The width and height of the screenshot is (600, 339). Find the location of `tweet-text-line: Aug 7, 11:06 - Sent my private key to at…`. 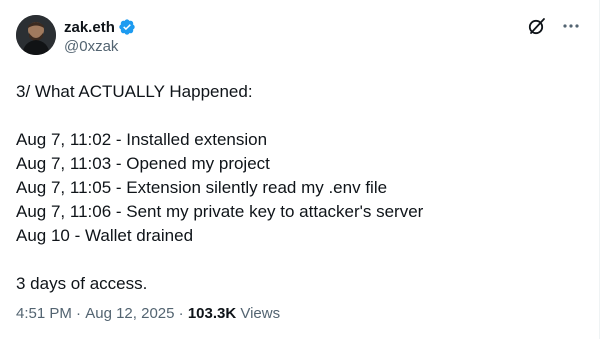

tweet-text-line: Aug 7, 11:06 - Sent my private key to at… is located at coordinates (220, 211).